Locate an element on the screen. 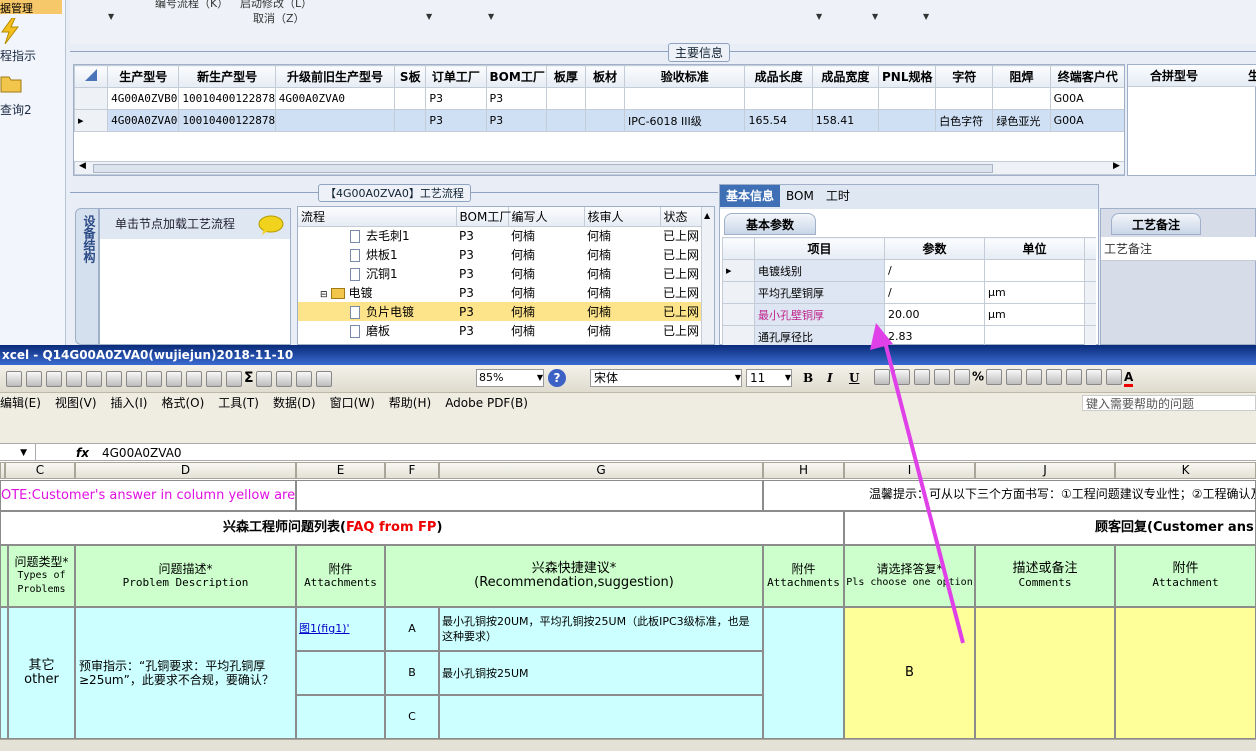  table-cell: 165.54 is located at coordinates (778, 120).